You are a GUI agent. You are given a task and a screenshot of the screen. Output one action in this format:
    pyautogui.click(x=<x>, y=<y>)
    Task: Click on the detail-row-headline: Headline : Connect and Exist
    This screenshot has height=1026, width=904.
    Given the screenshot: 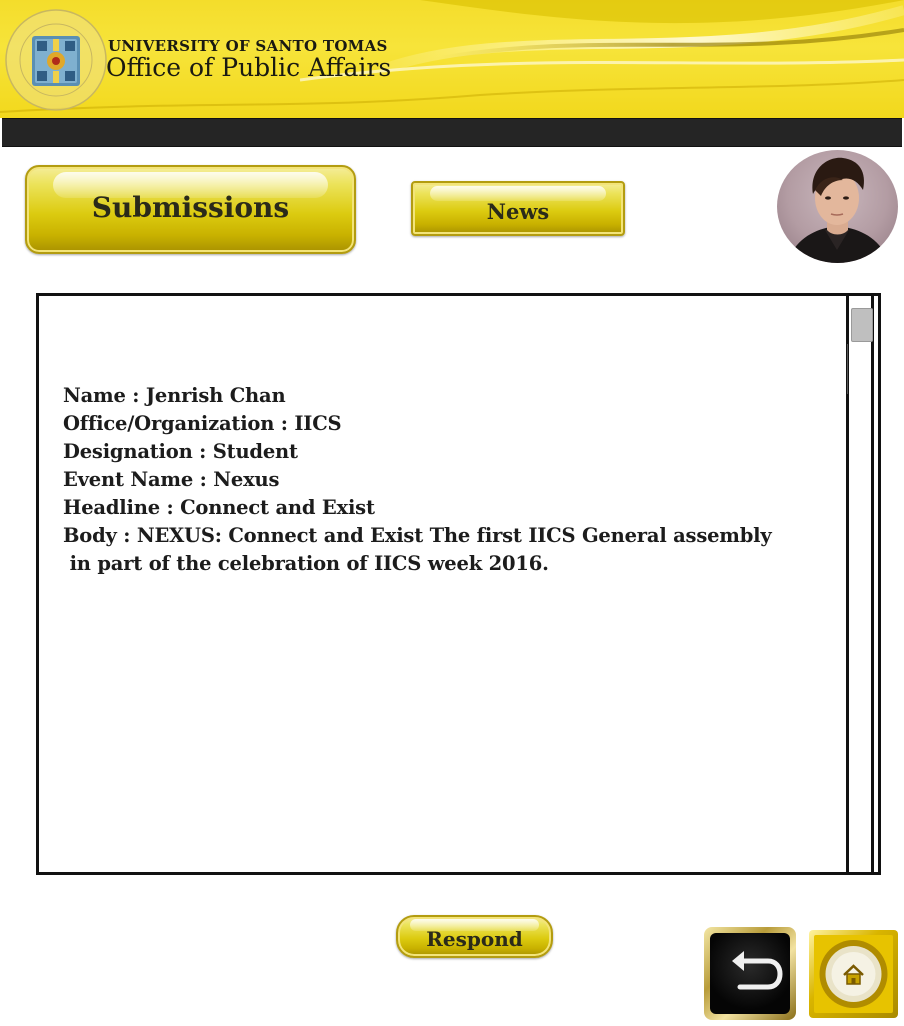 What is the action you would take?
    pyautogui.click(x=219, y=507)
    